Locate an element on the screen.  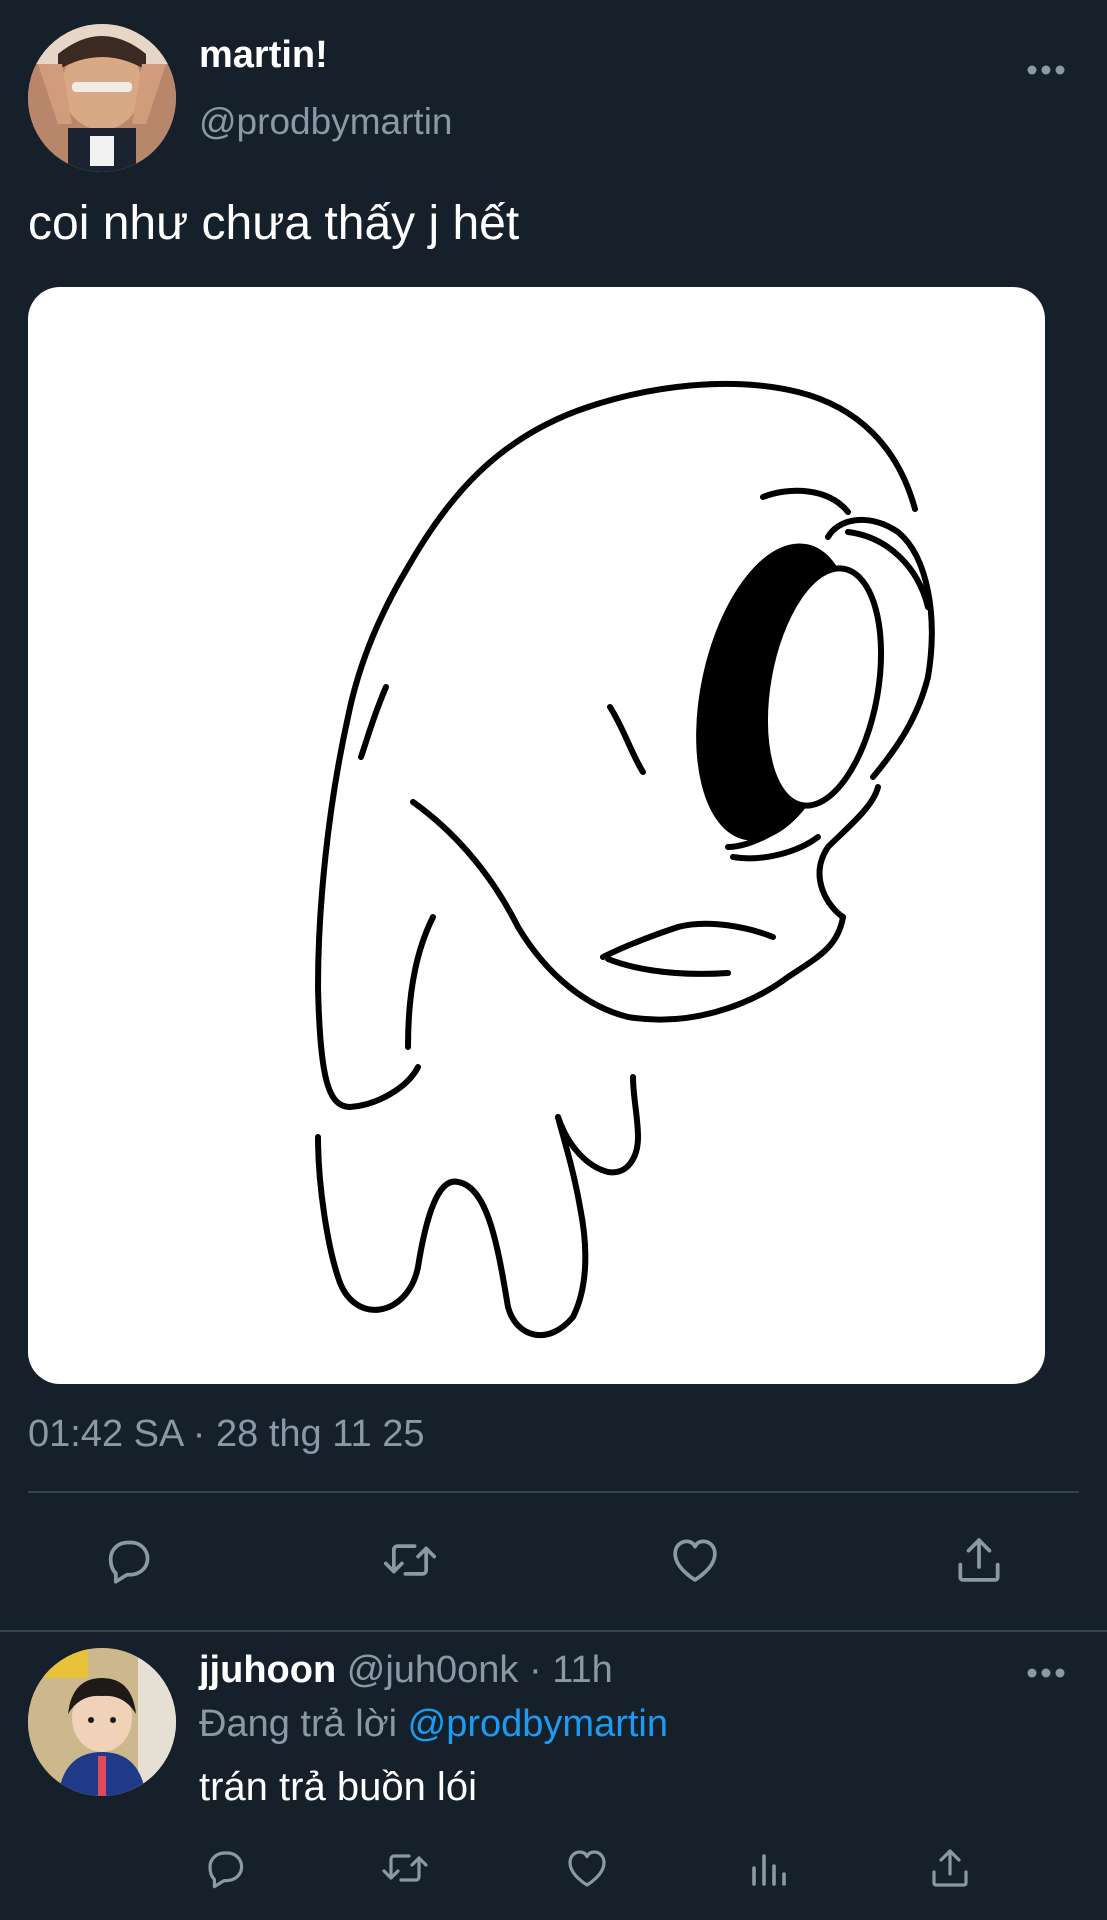
reply-more-options-button is located at coordinates (1046, 1673).